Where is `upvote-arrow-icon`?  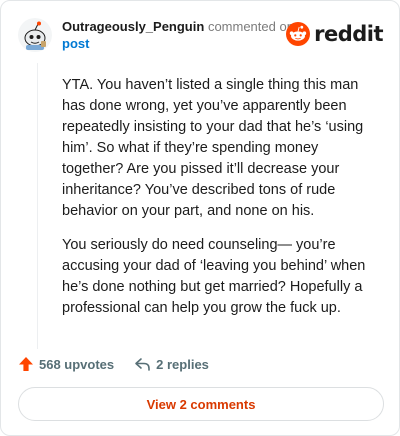 upvote-arrow-icon is located at coordinates (26, 364).